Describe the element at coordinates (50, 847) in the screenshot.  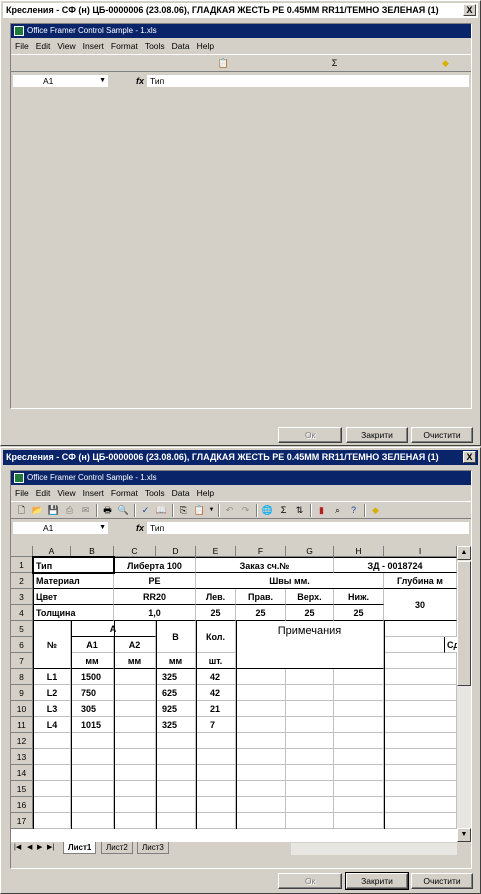
I see `last-sheet-icon: ▶|` at that location.